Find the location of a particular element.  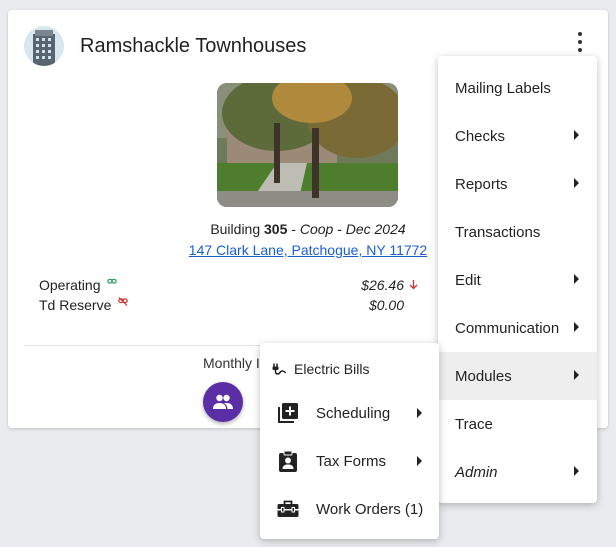

card-header: Ramshackle Townhouses is located at coordinates (165, 46).